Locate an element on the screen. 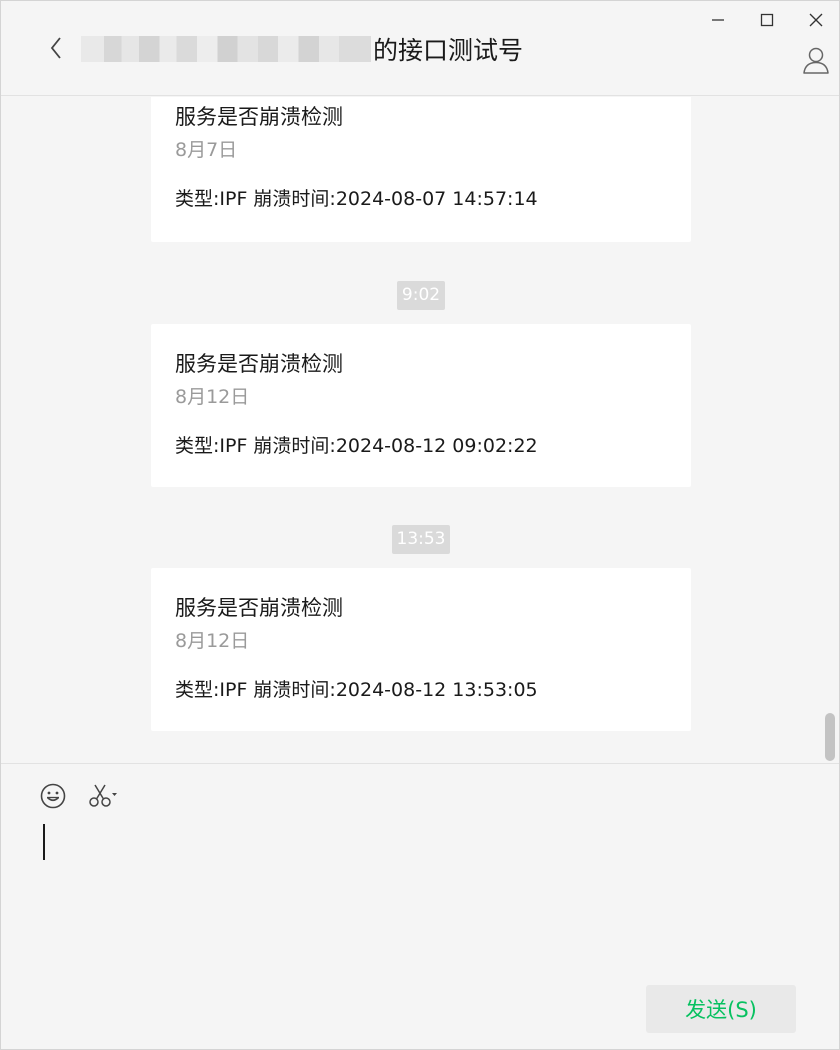 The height and width of the screenshot is (1050, 840). chevron-left-icon is located at coordinates (56, 48).